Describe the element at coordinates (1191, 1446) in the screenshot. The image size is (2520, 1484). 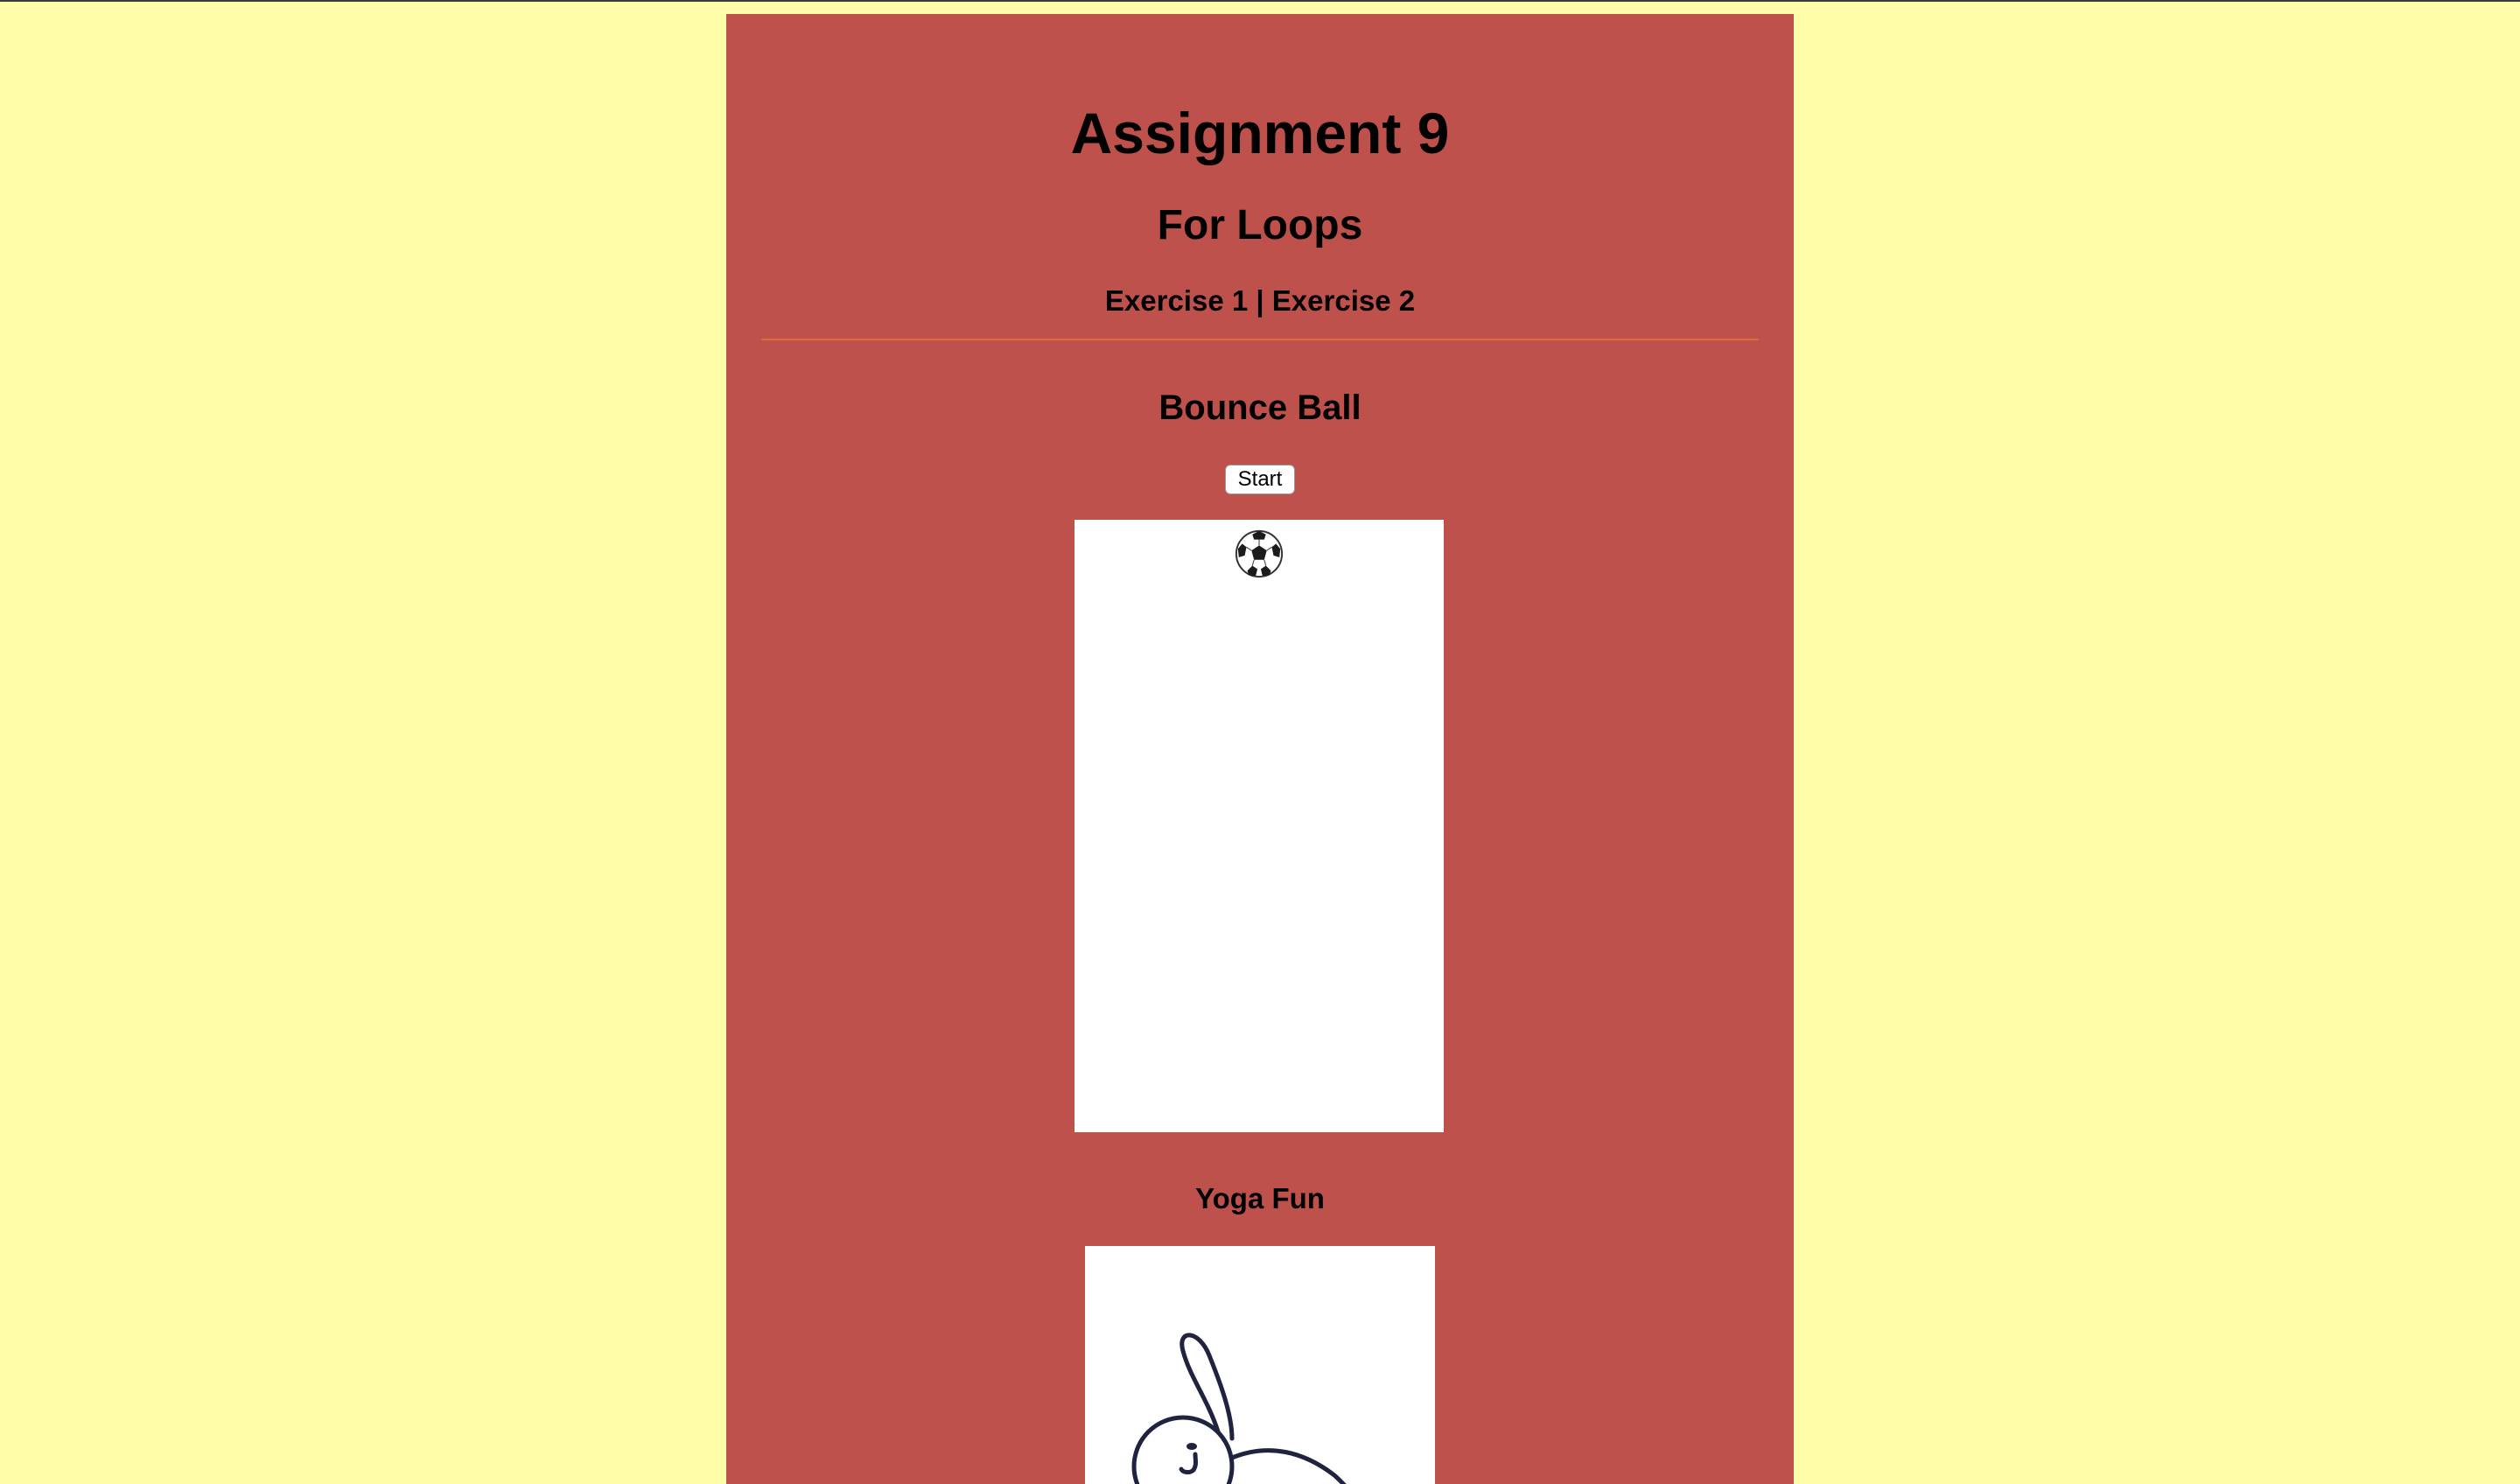
I see `yoga-figure-eye` at that location.